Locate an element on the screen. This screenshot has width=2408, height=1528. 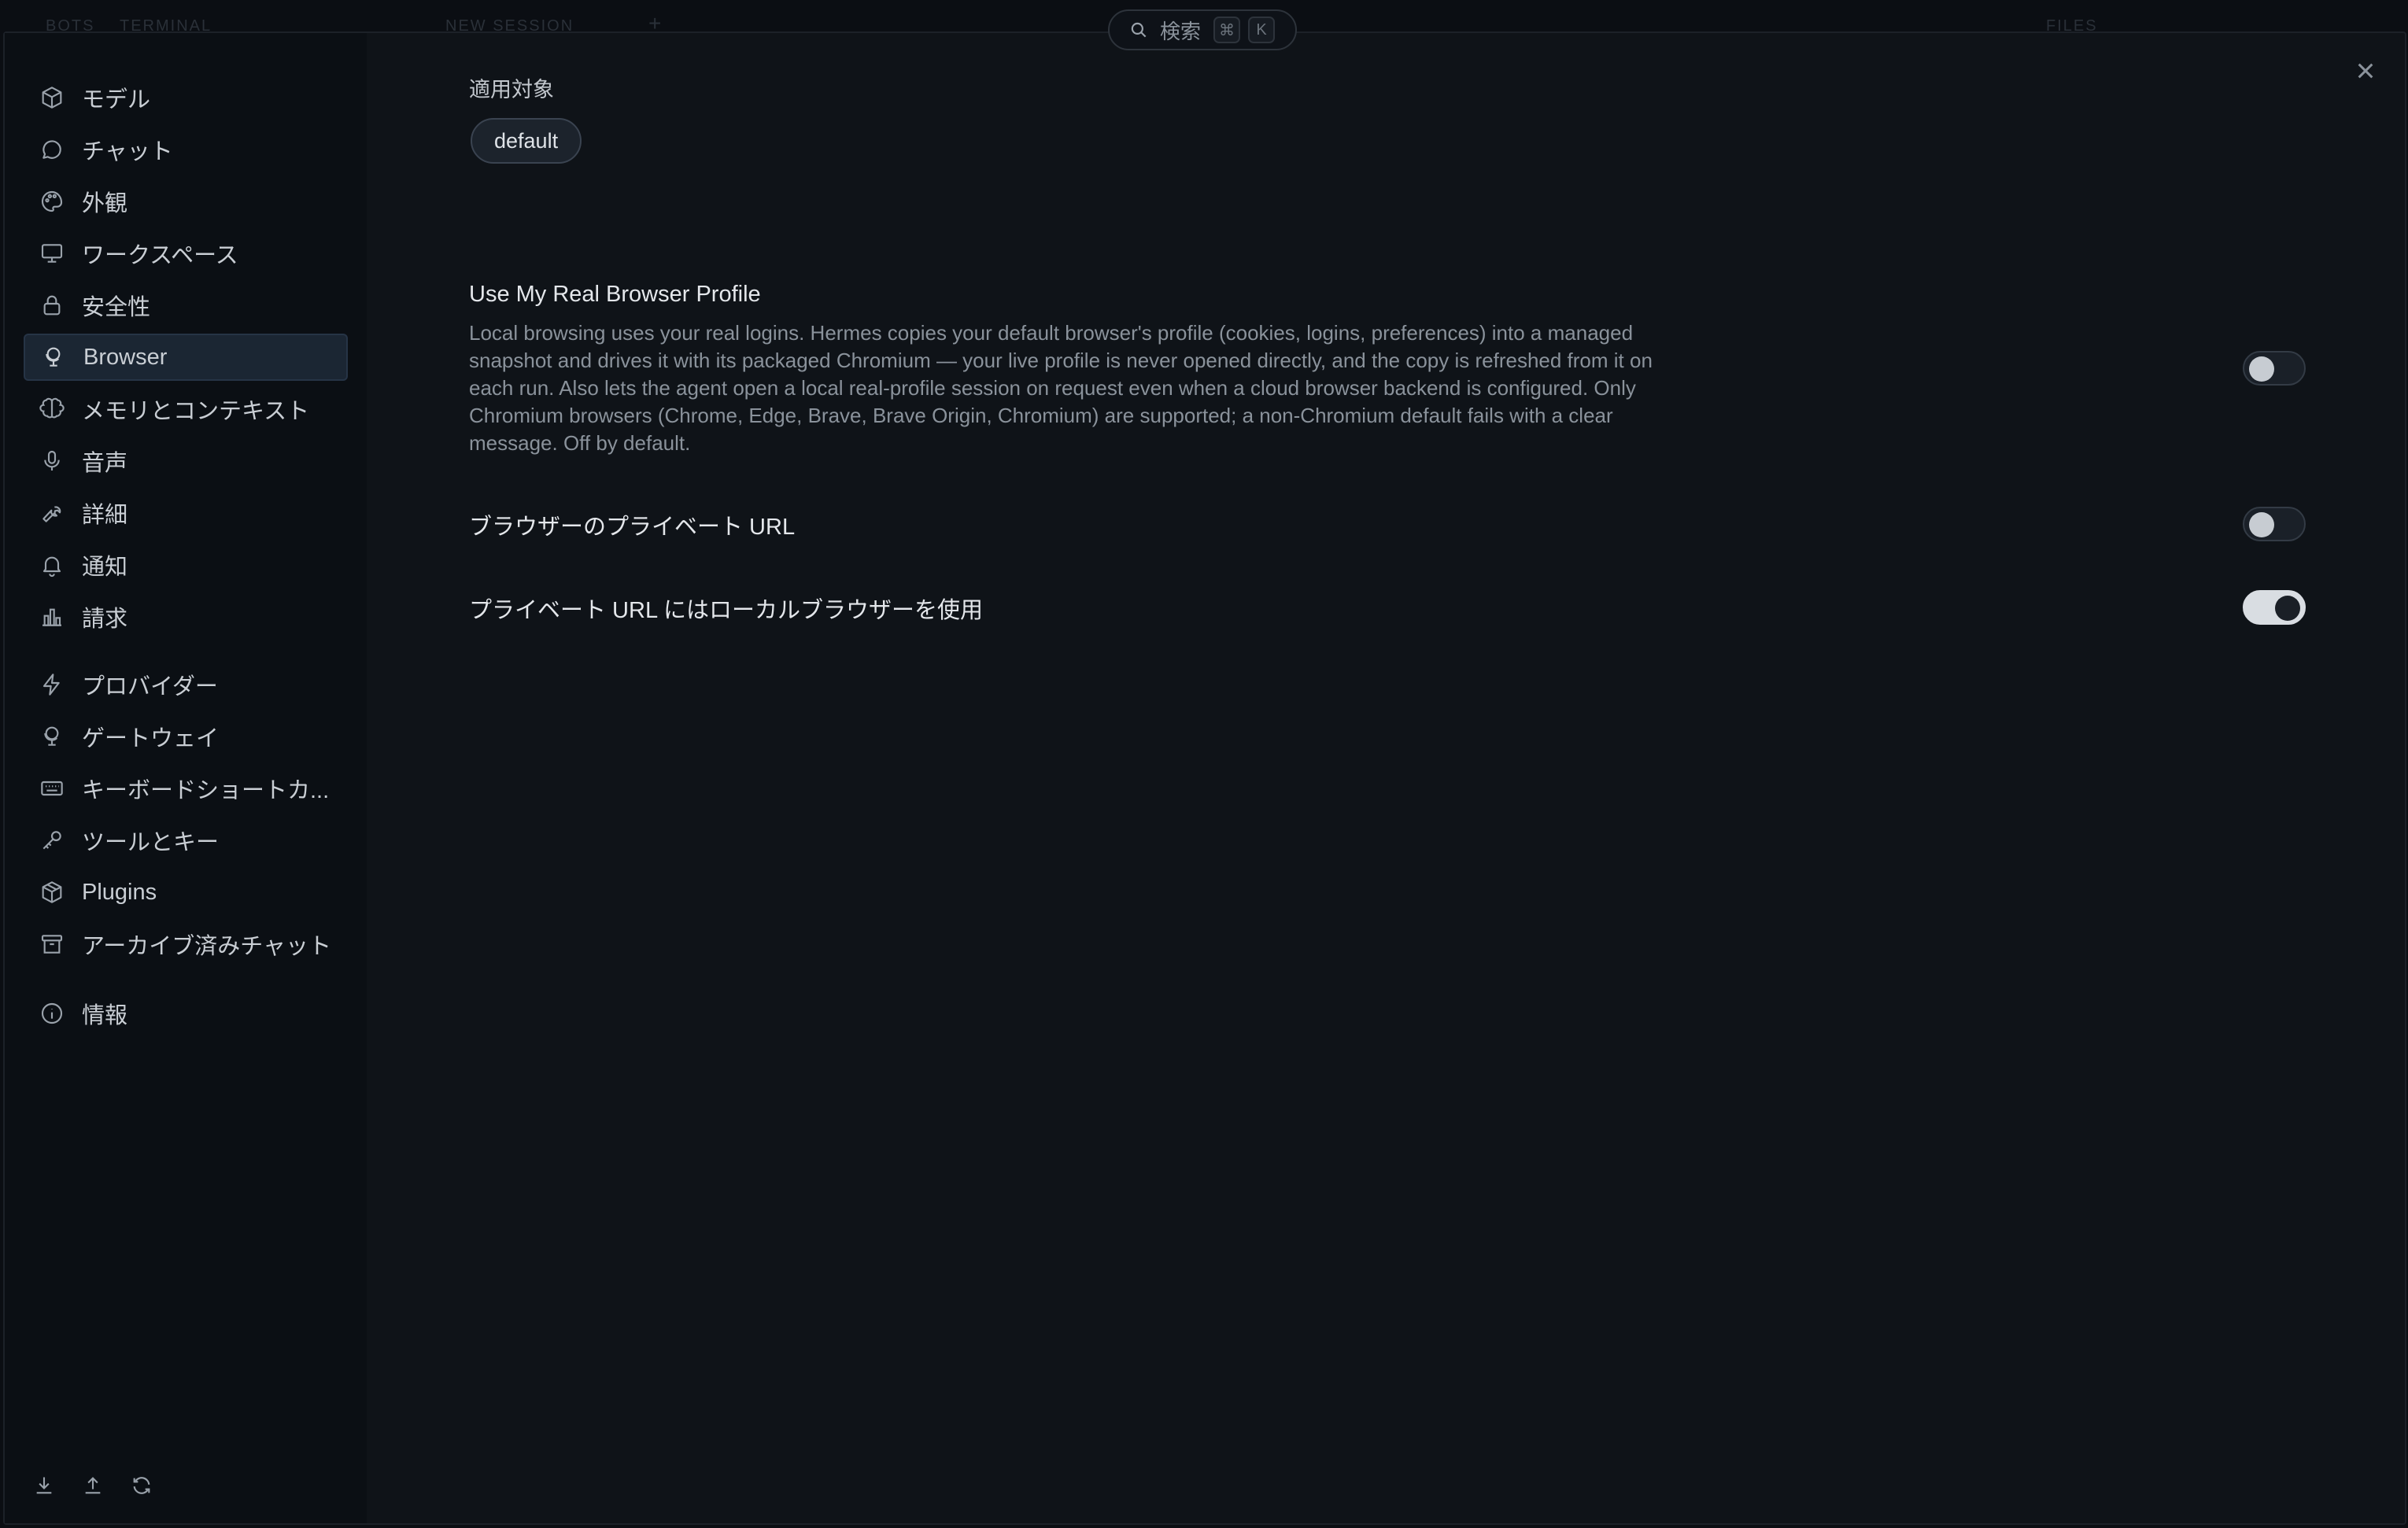
sidebar-item-gateway: ゲートウェイ is located at coordinates (186, 736).